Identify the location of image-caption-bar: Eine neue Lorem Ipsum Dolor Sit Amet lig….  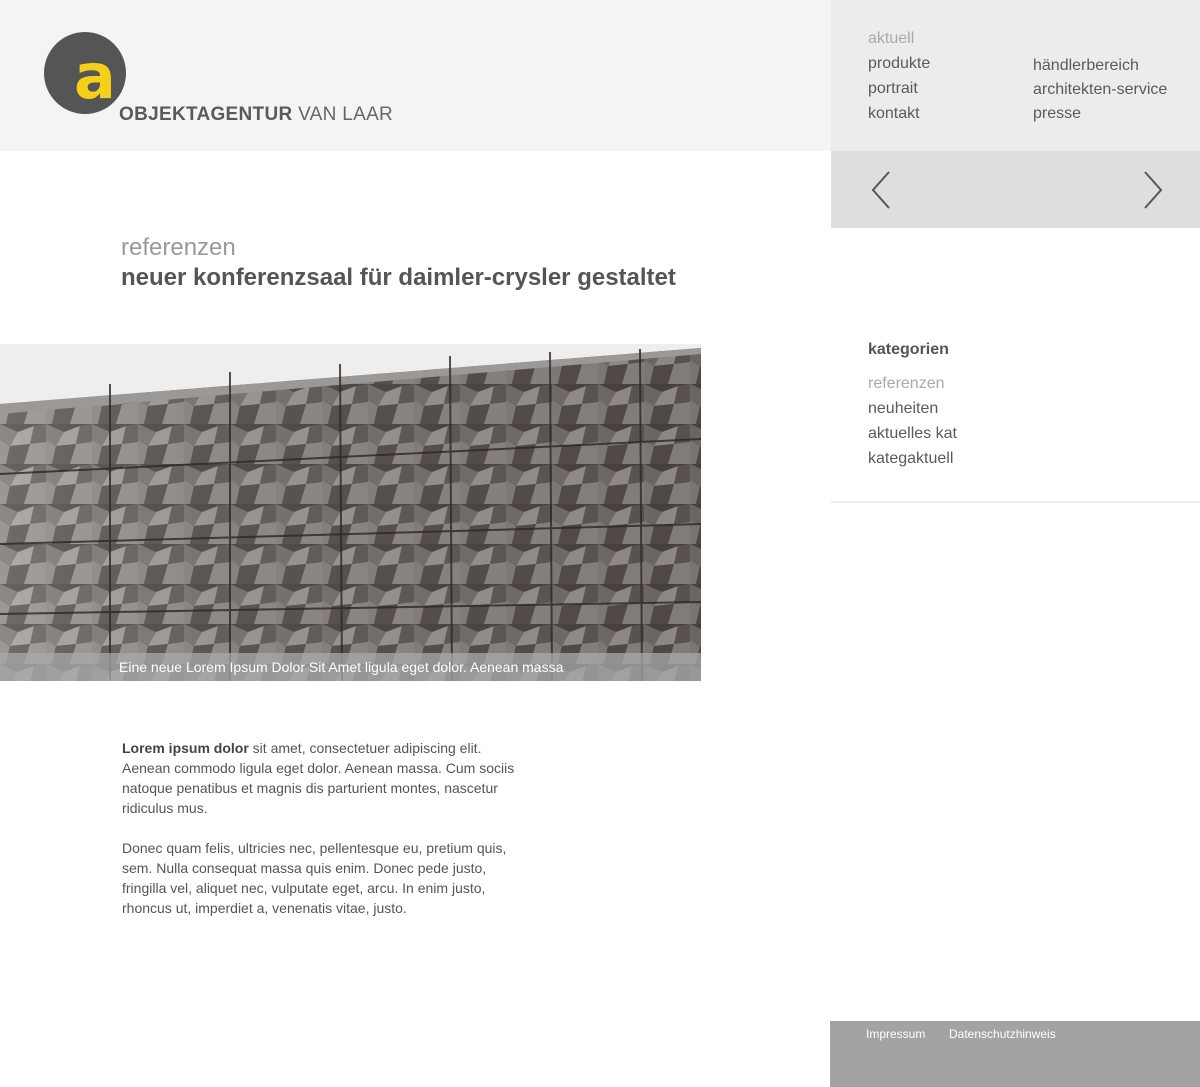
(350, 667).